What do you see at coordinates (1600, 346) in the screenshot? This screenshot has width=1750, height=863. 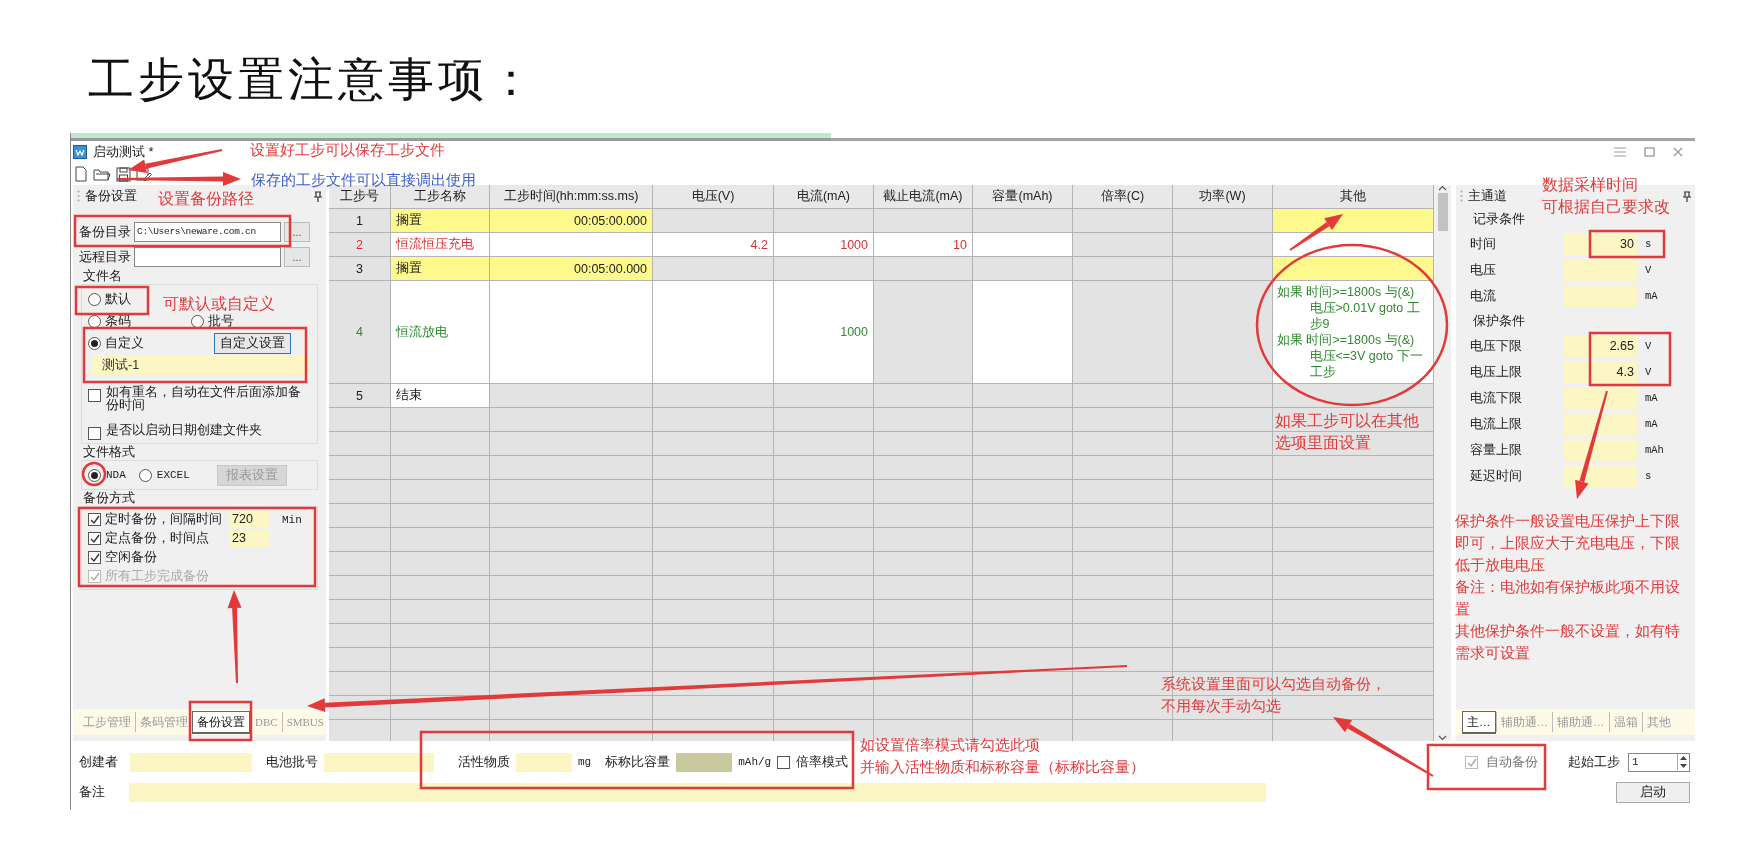 I see `value-field: 2.65` at bounding box center [1600, 346].